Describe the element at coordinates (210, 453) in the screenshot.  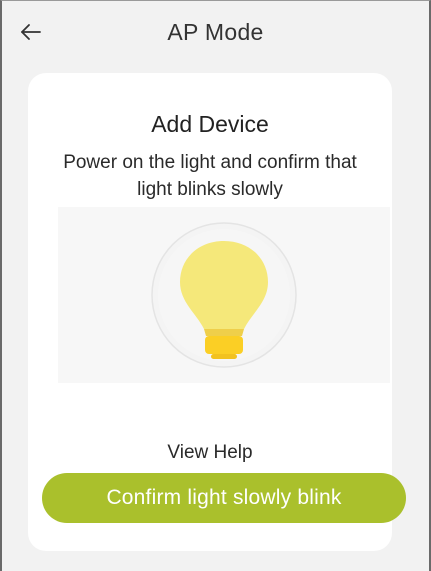
I see `view-help-link: View Help` at that location.